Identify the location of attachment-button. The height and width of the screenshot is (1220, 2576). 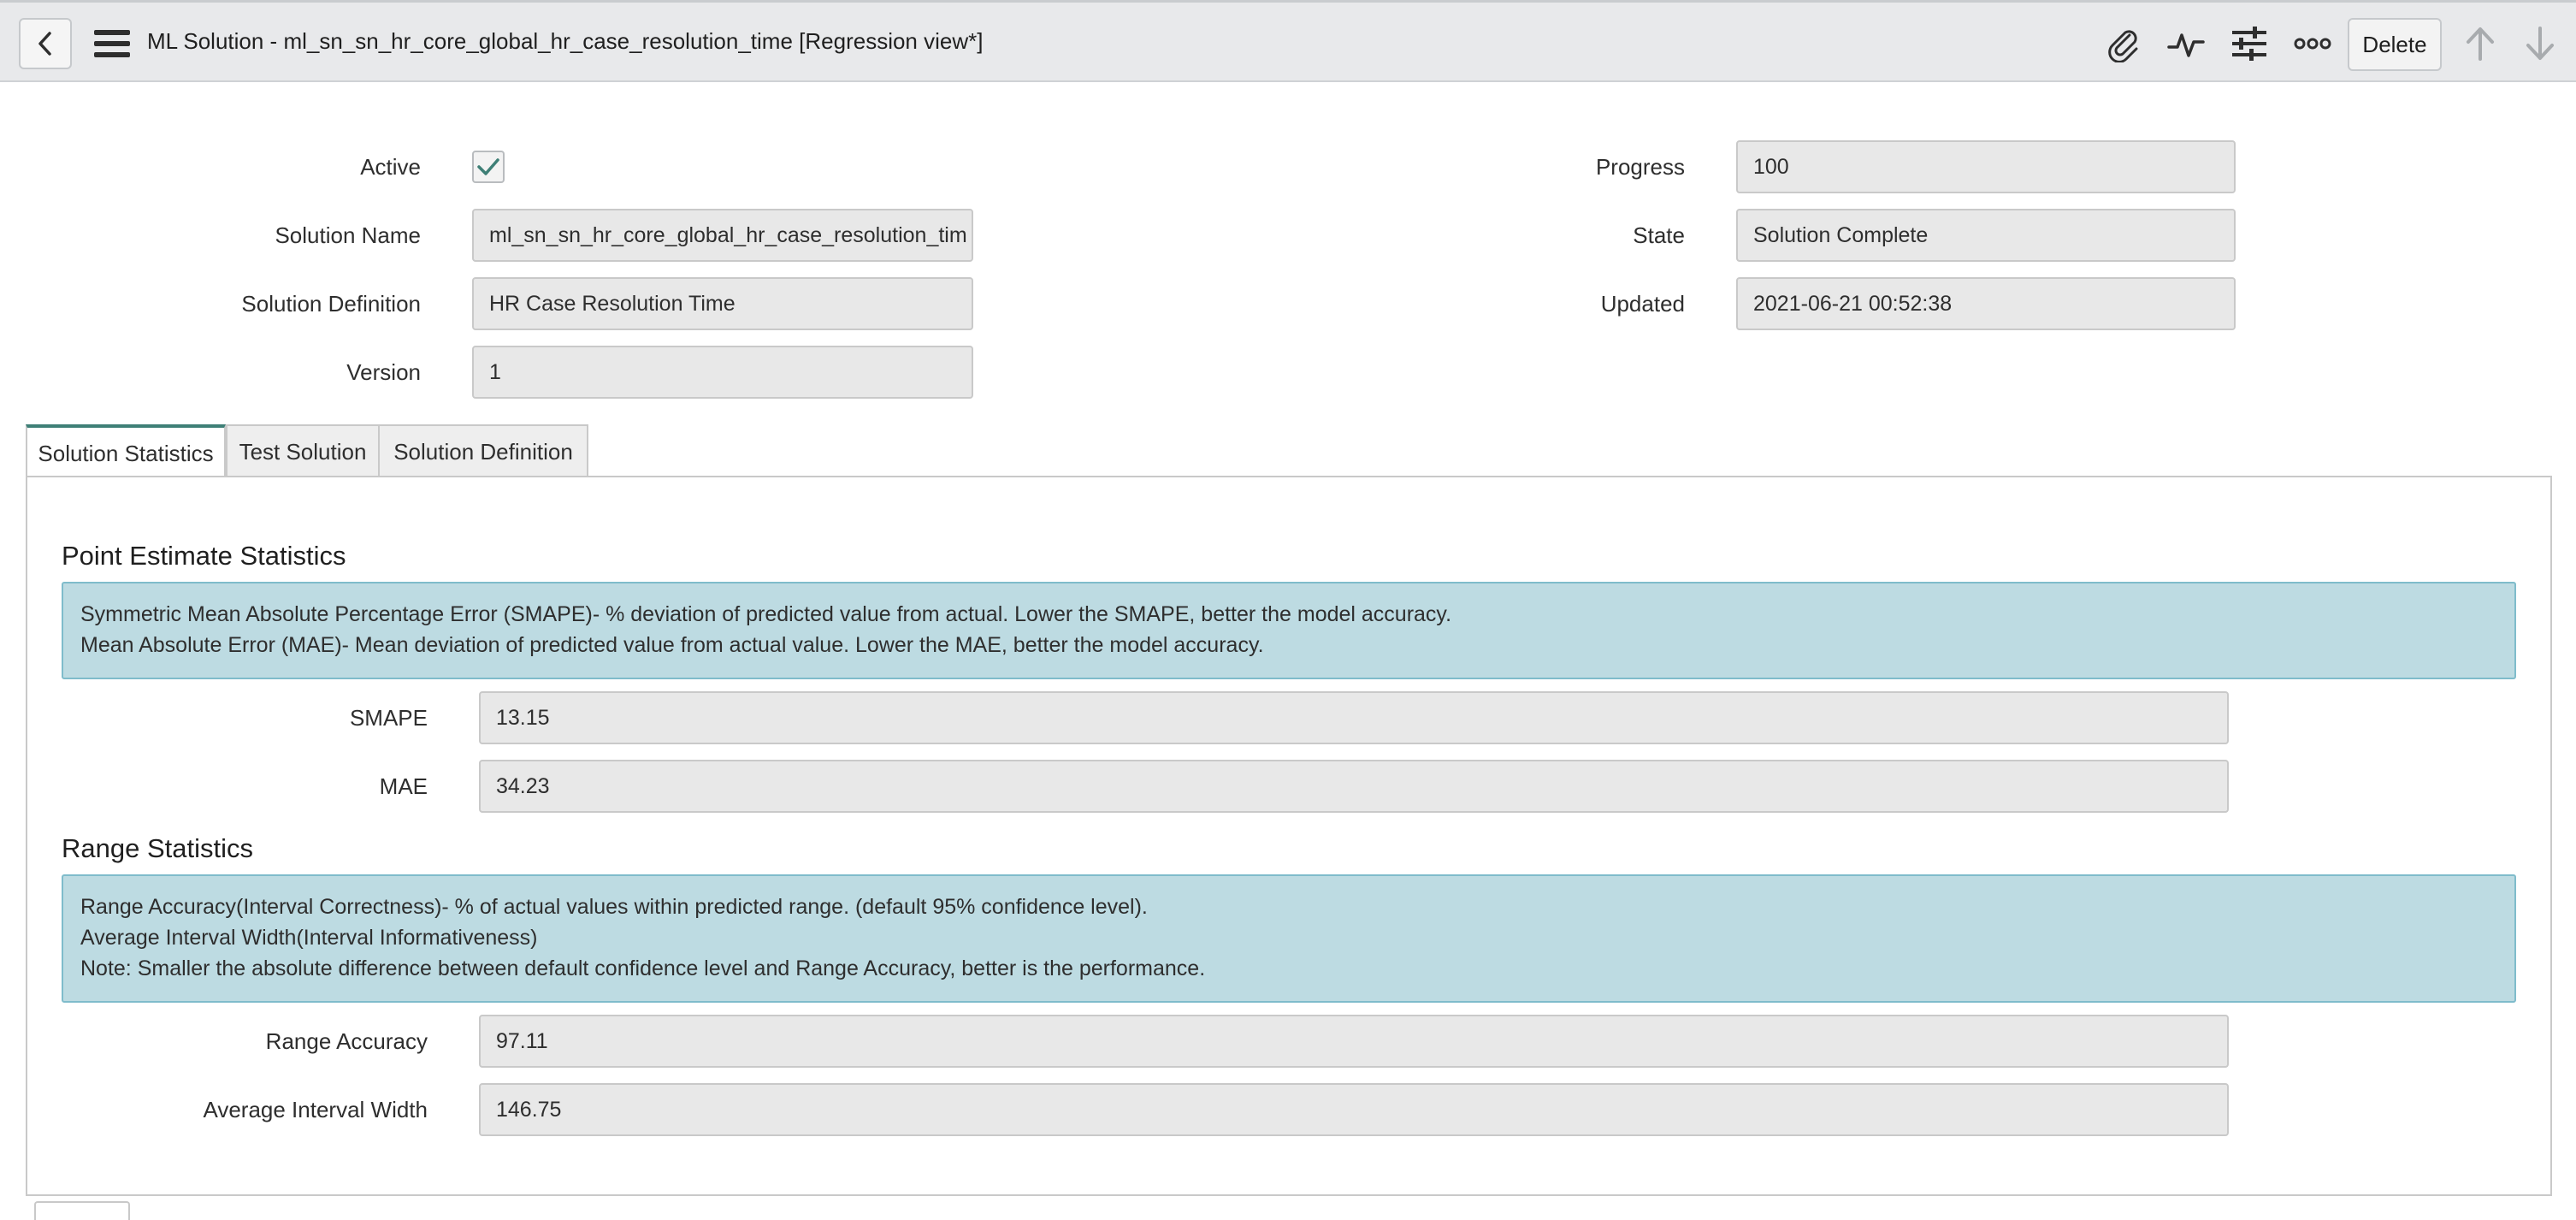
(2122, 43).